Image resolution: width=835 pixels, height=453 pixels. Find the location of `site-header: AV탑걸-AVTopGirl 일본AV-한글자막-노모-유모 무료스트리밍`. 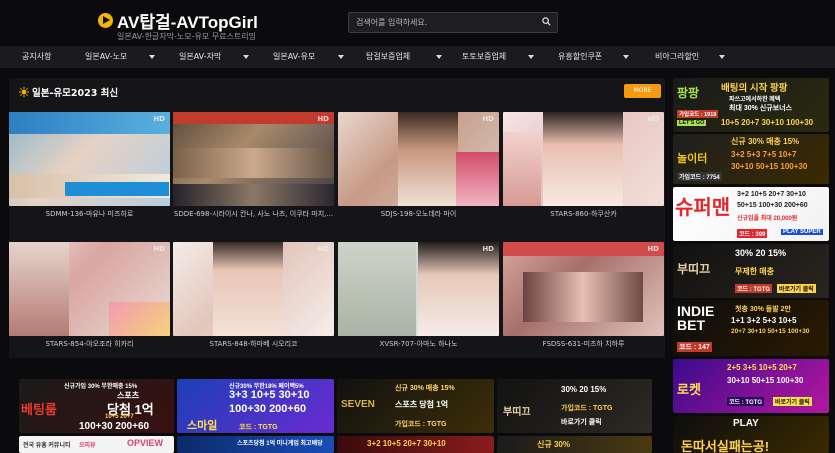

site-header: AV탑걸-AVTopGirl 일본AV-한글자막-노모-유모 무료스트리밍 is located at coordinates (417, 23).